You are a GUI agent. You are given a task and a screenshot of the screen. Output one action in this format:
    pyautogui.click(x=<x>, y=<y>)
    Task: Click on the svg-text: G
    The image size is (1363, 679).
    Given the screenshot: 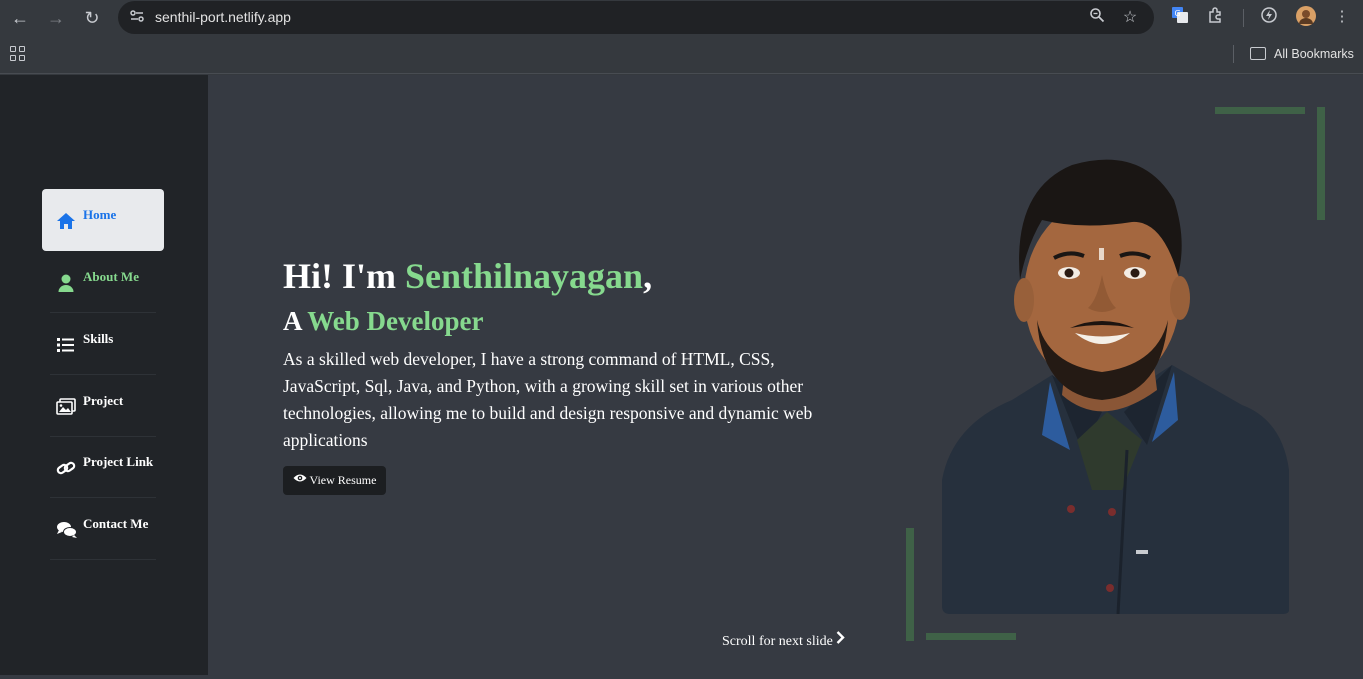 What is the action you would take?
    pyautogui.click(x=1178, y=13)
    